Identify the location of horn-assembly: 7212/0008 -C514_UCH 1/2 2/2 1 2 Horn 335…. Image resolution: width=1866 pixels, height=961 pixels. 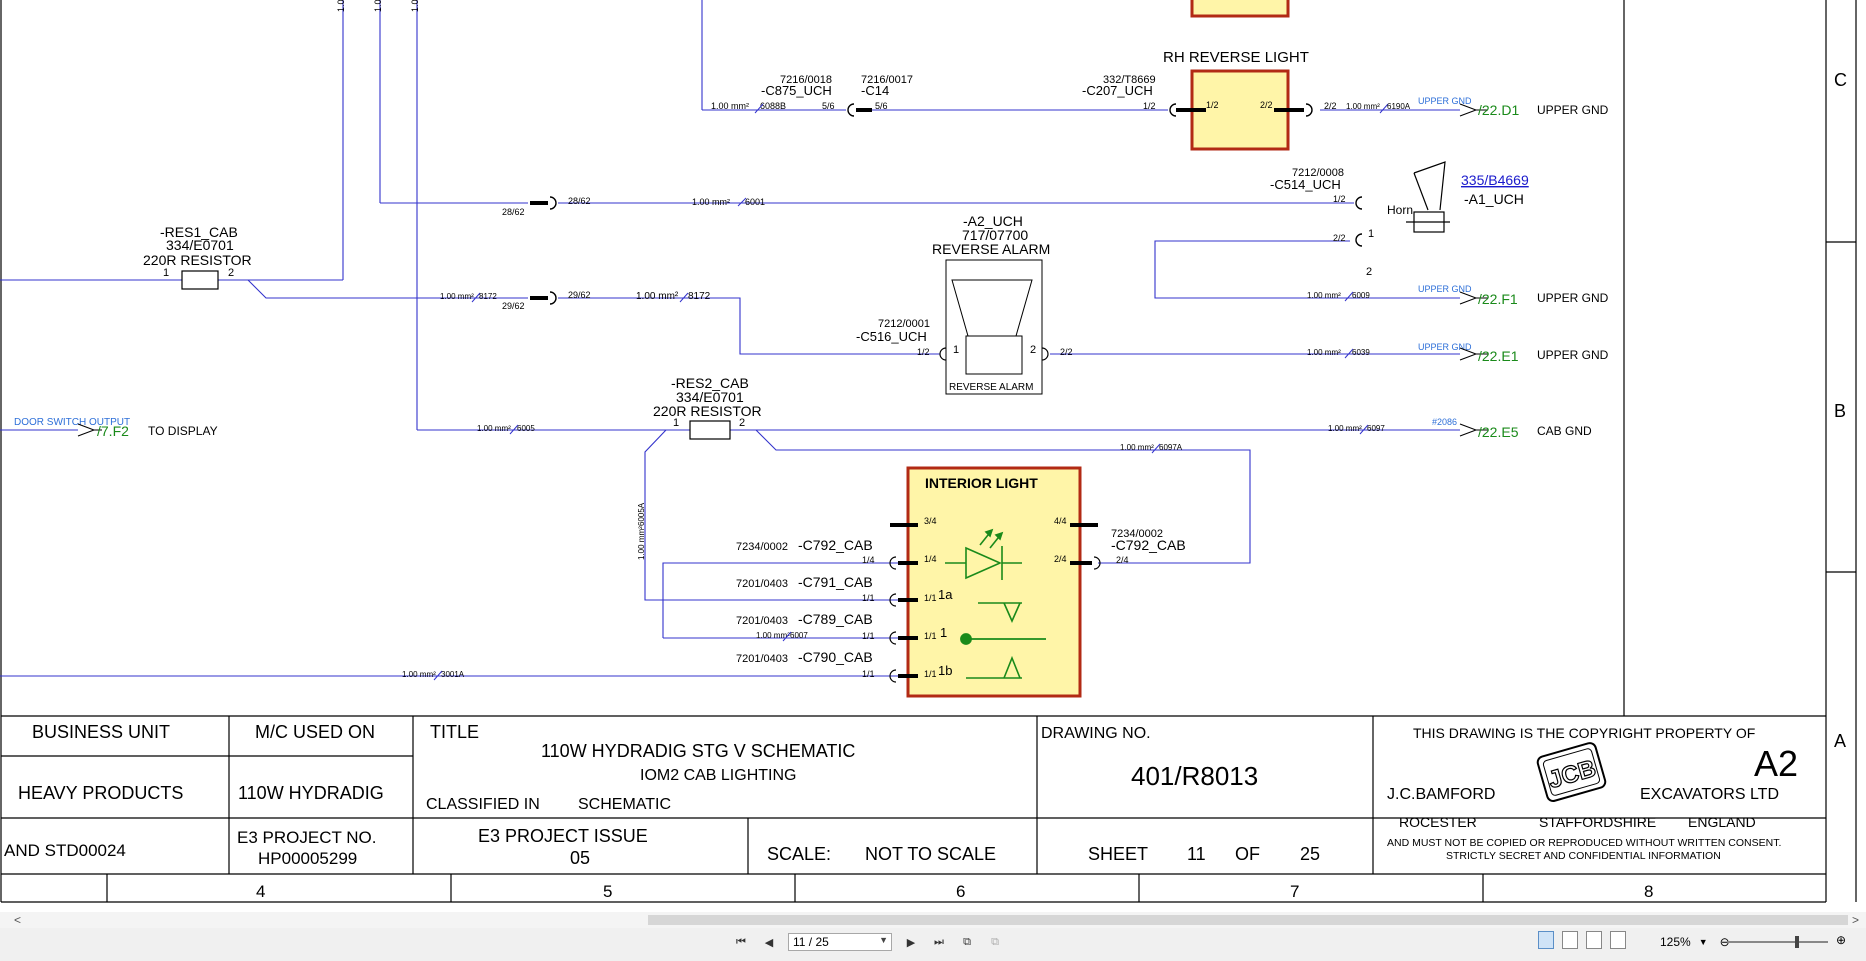
(1439, 234).